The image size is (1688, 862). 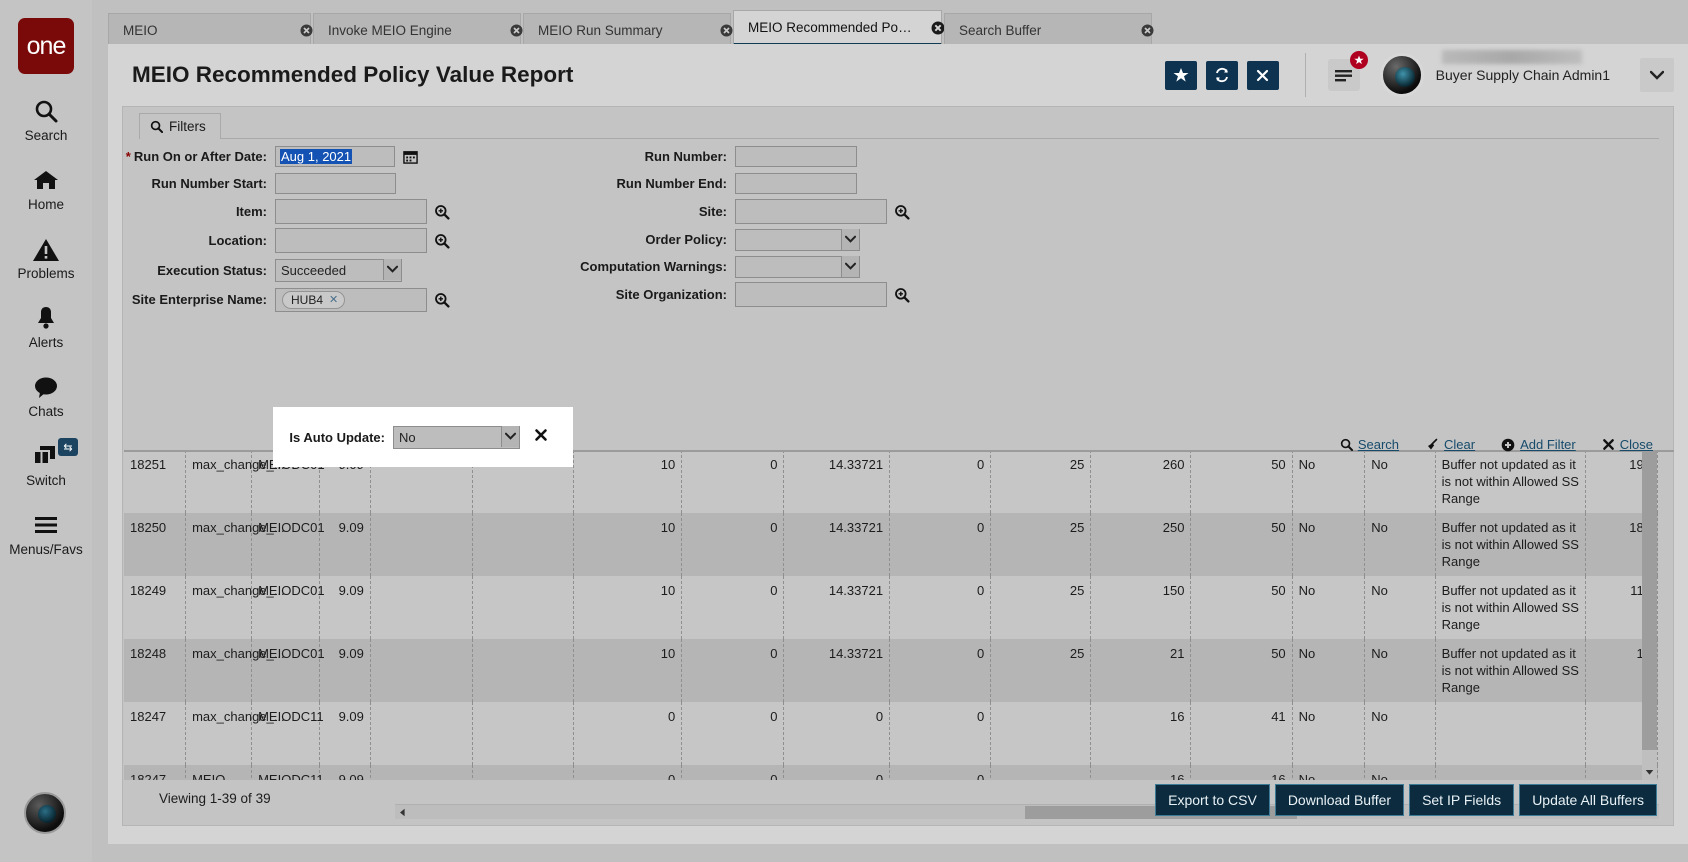 I want to click on filter-close-link: Close, so click(x=1627, y=444).